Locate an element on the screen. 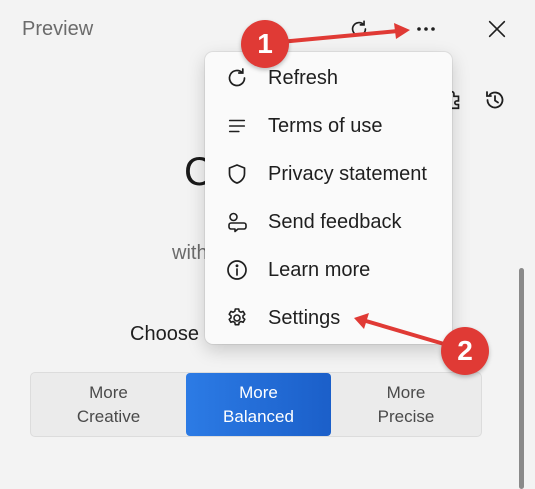 Image resolution: width=535 pixels, height=489 pixels. menu-item-privacy-statement: Privacy statement is located at coordinates (328, 174).